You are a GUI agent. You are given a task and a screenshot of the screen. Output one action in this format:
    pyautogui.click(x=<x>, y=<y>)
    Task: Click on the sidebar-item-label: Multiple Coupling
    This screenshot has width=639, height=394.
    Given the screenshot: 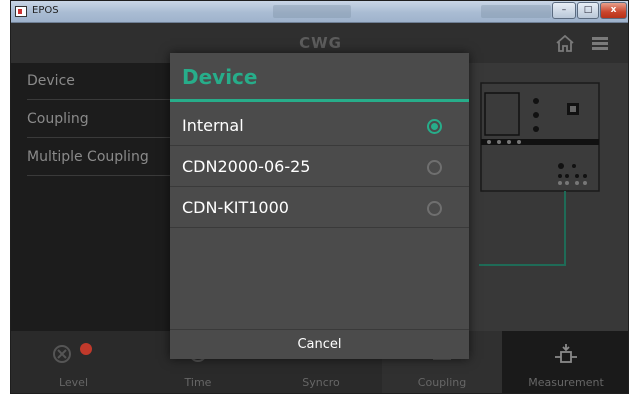 What is the action you would take?
    pyautogui.click(x=88, y=157)
    